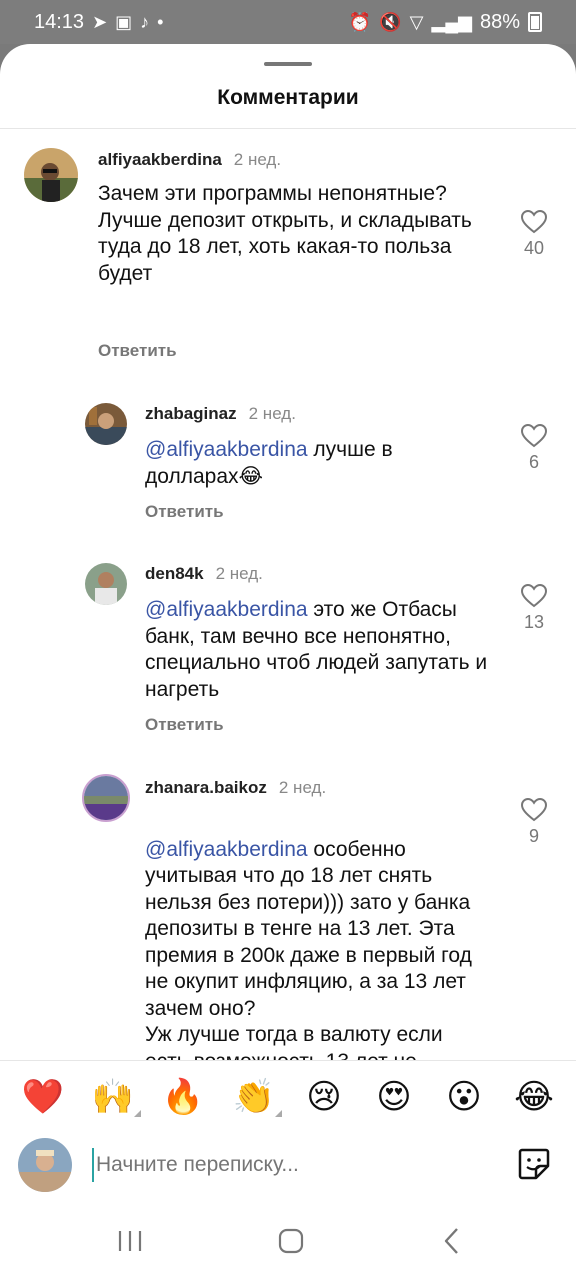 This screenshot has height=1280, width=576. I want to click on system-nav-bar, so click(288, 1238).